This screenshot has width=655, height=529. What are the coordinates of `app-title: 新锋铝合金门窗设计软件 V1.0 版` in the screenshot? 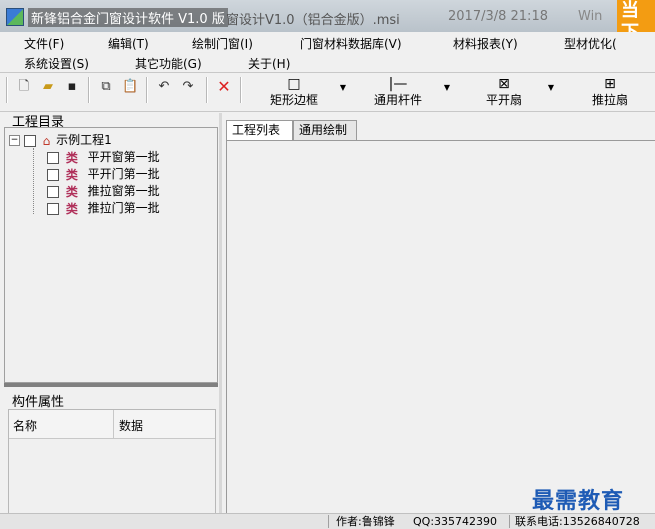 It's located at (128, 17).